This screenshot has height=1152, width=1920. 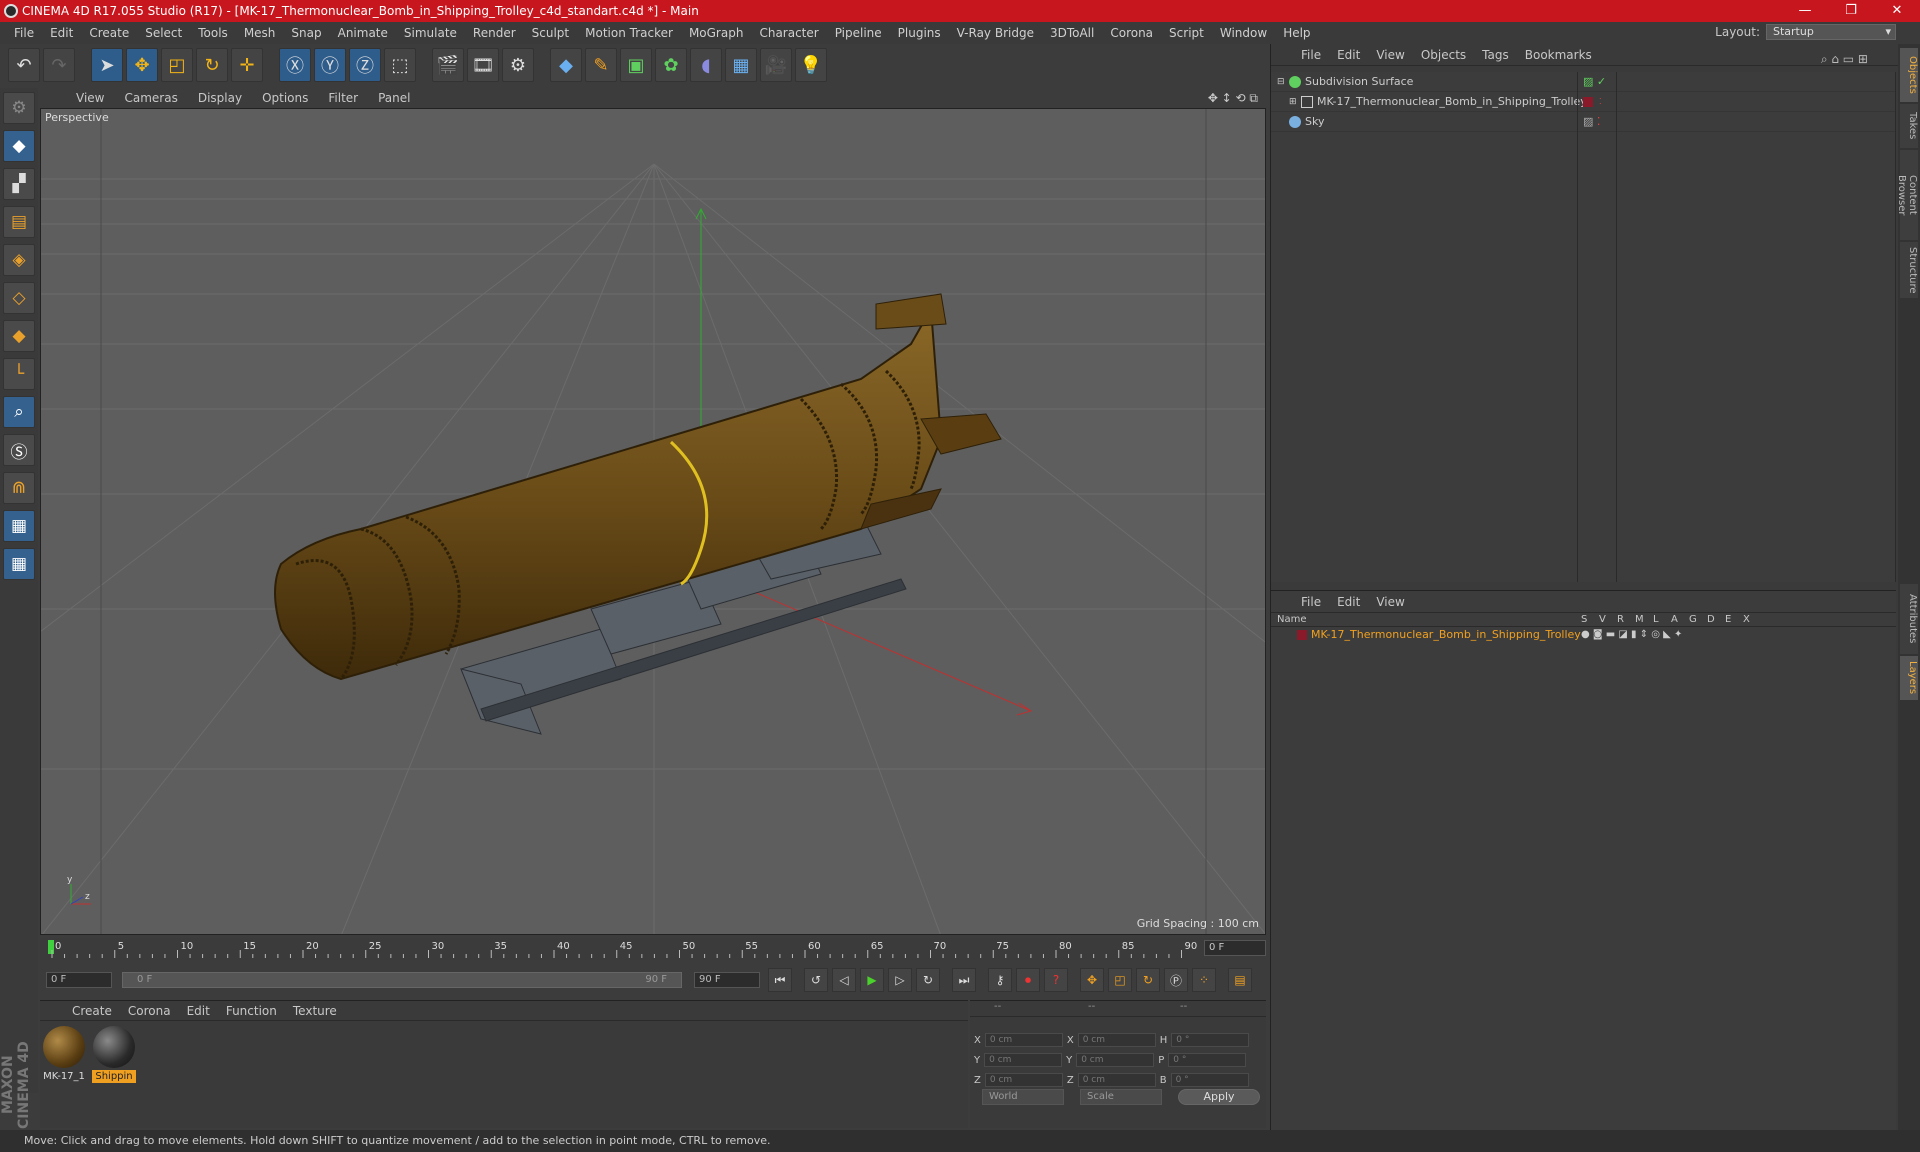 I want to click on move-tool-icon: ✥, so click(x=142, y=65).